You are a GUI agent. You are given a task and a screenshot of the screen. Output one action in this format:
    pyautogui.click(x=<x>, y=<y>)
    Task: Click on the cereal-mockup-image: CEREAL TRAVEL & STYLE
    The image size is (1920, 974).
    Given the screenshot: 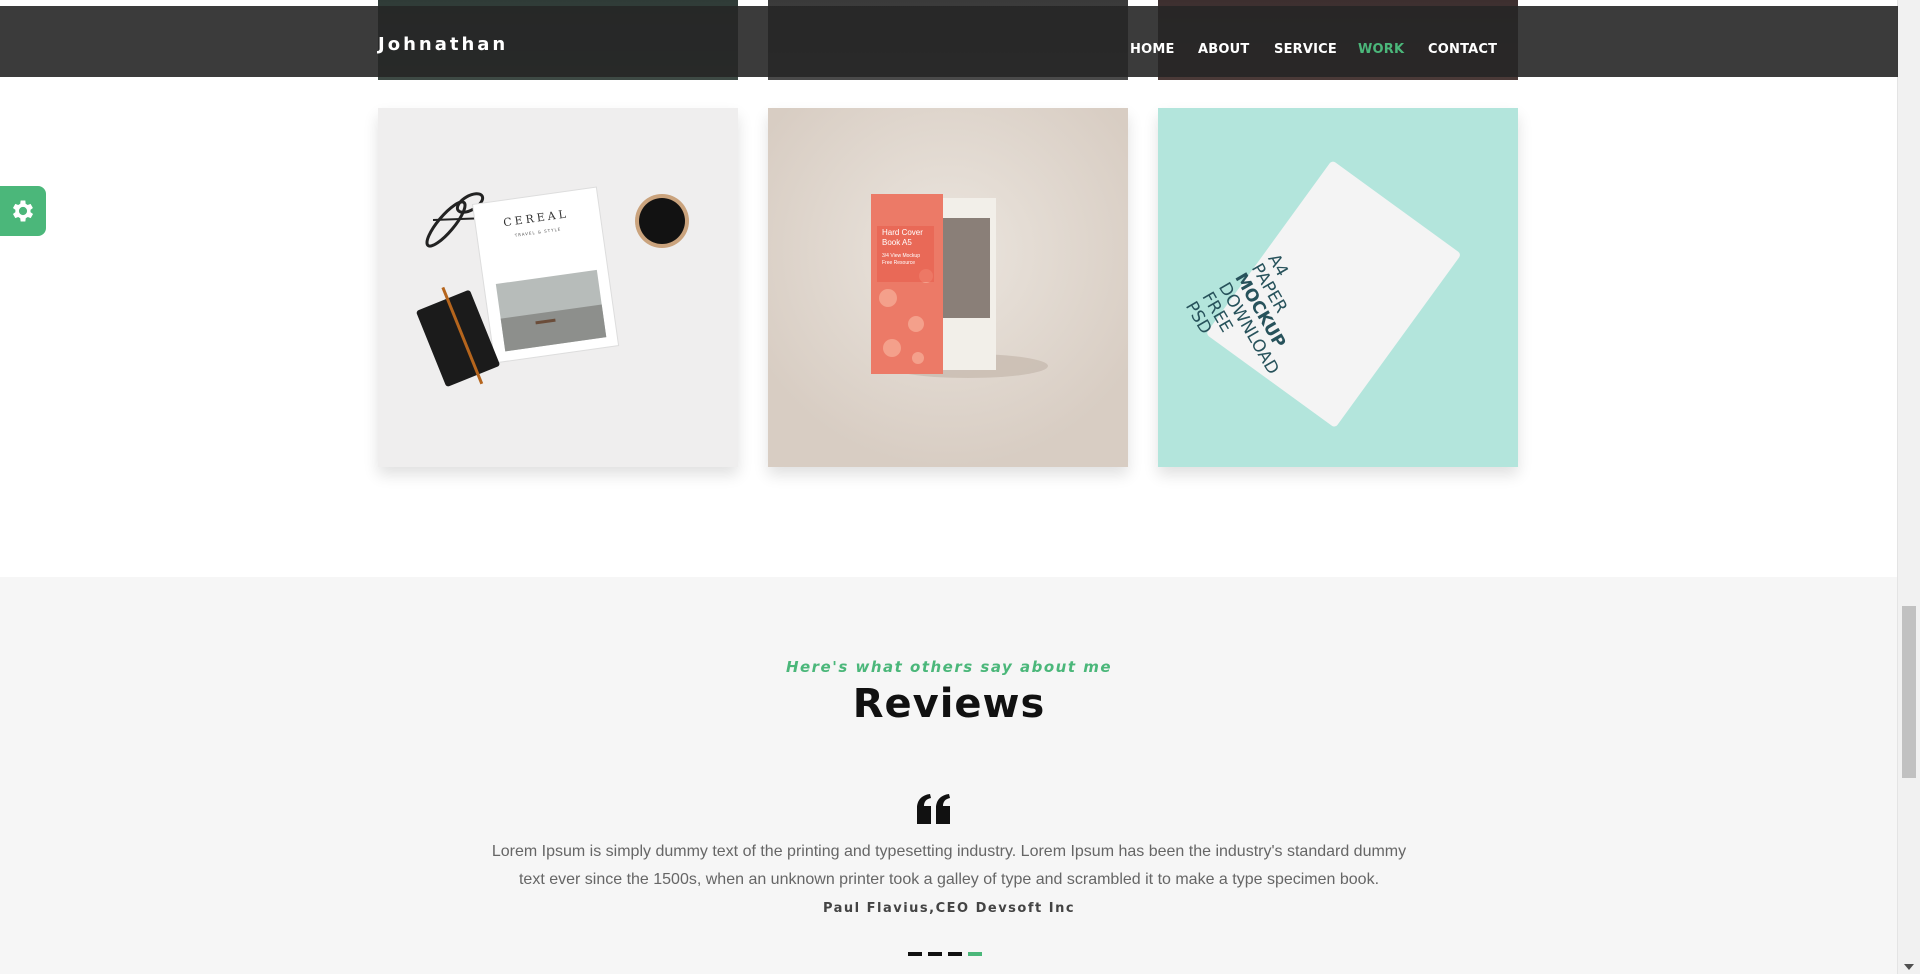 What is the action you would take?
    pyautogui.click(x=558, y=287)
    